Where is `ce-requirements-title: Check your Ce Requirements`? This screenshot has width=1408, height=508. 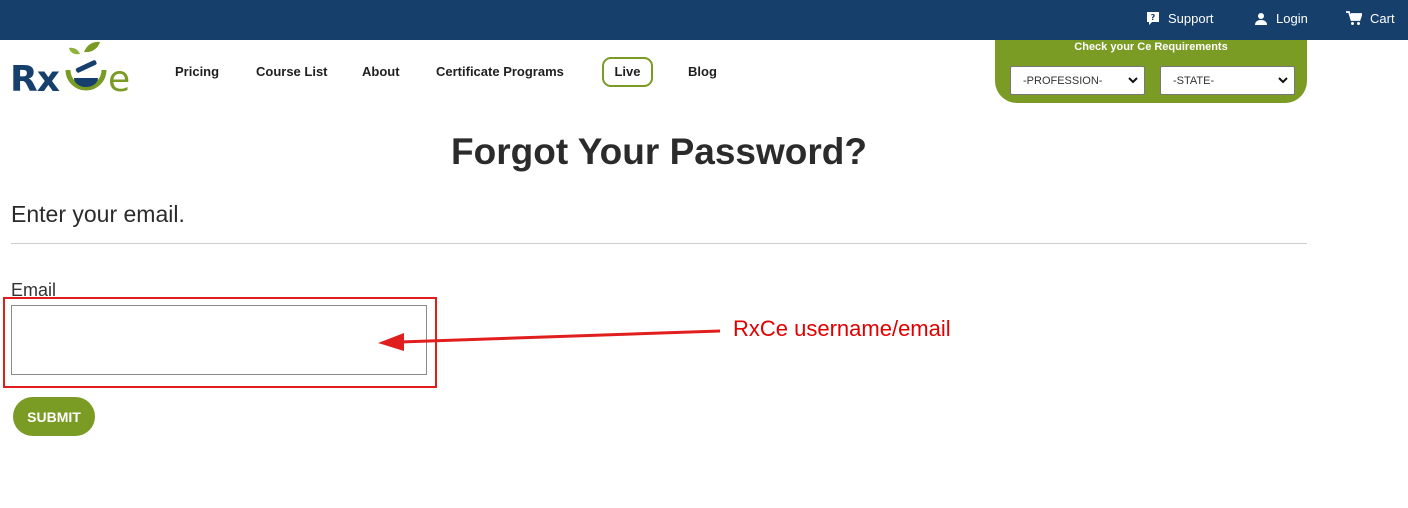 ce-requirements-title: Check your Ce Requirements is located at coordinates (1151, 47).